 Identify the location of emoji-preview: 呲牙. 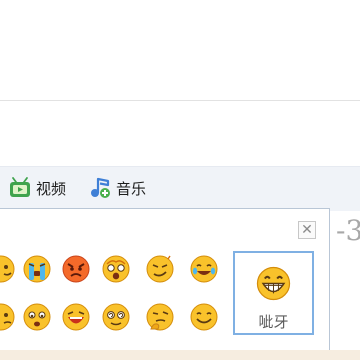
(273, 293).